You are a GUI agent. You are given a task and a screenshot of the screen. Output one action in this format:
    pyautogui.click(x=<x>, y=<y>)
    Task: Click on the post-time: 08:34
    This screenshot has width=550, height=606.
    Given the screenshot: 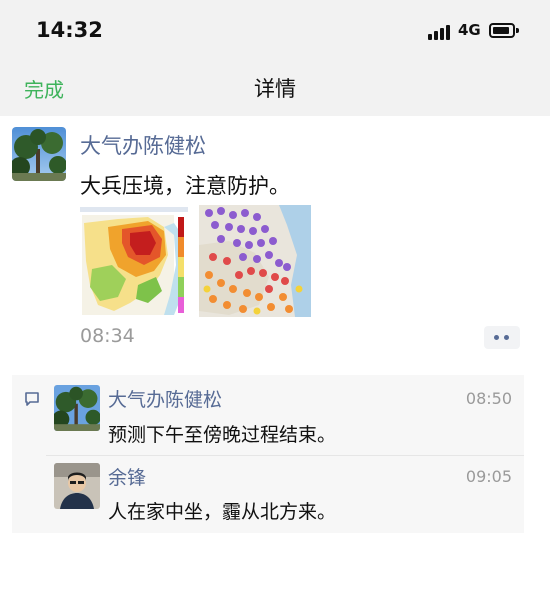 What is the action you would take?
    pyautogui.click(x=107, y=336)
    